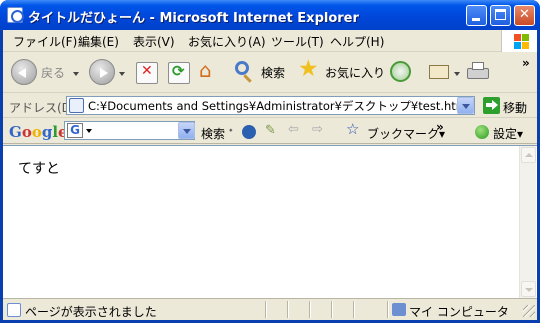  I want to click on go-button: 移動, so click(515, 107).